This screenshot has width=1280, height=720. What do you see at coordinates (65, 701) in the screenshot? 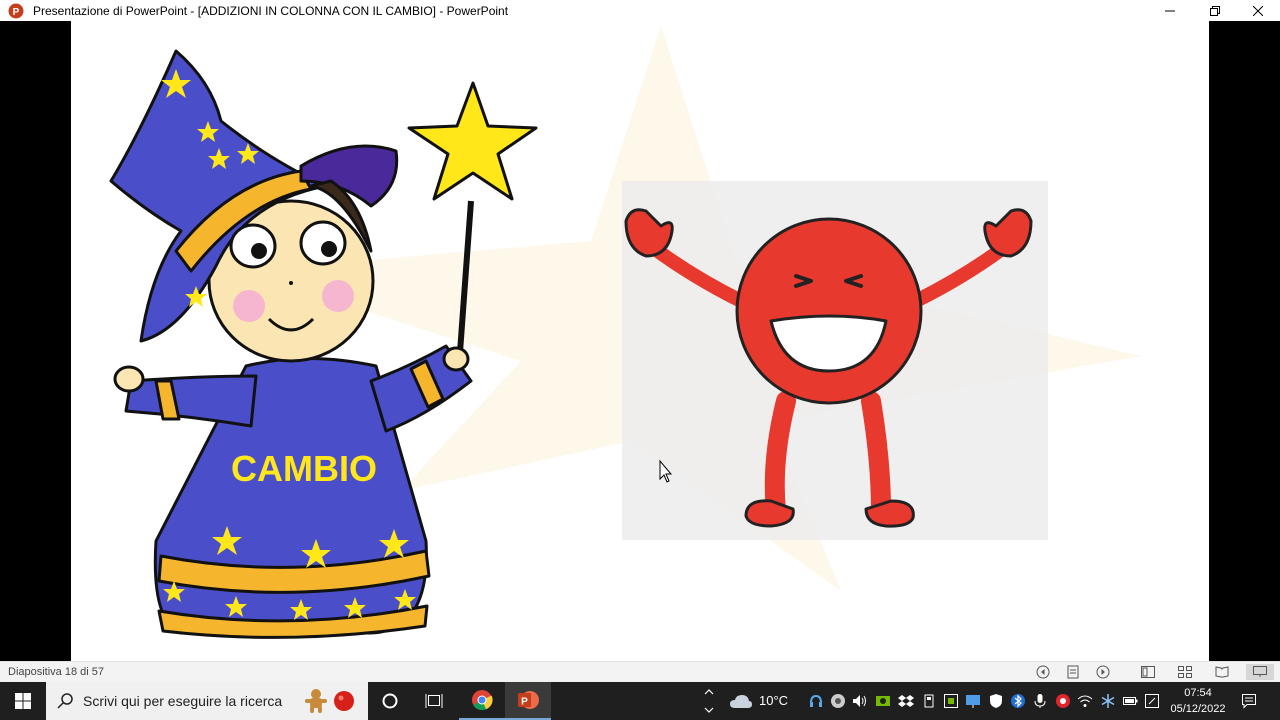
I see `search-icon` at bounding box center [65, 701].